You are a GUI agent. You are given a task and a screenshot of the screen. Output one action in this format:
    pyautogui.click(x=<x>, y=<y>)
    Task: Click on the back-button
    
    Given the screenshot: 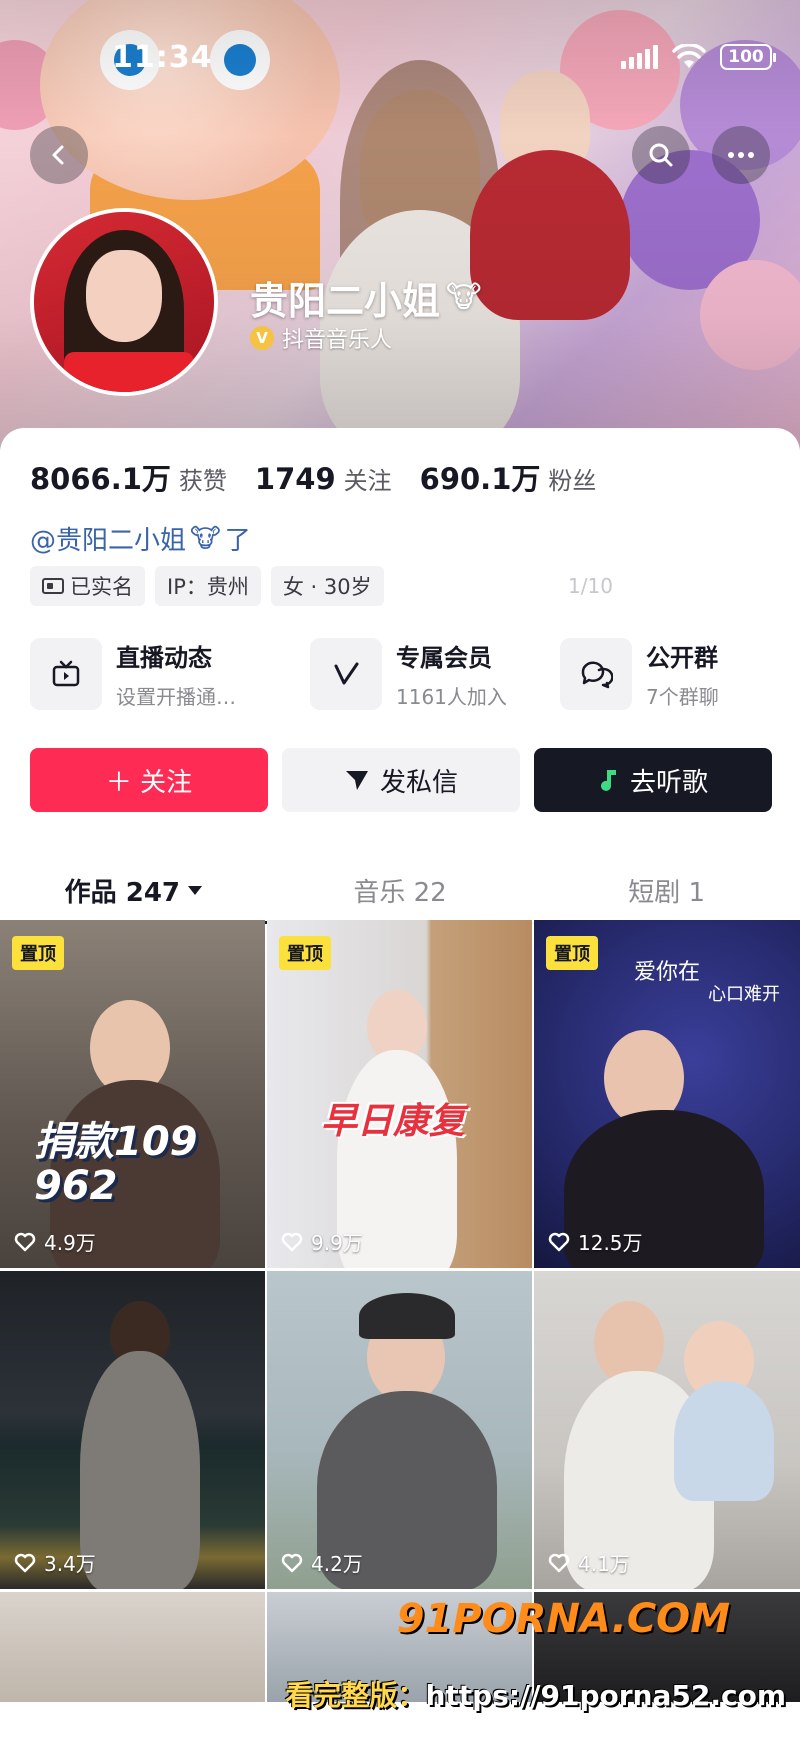 What is the action you would take?
    pyautogui.click(x=59, y=155)
    